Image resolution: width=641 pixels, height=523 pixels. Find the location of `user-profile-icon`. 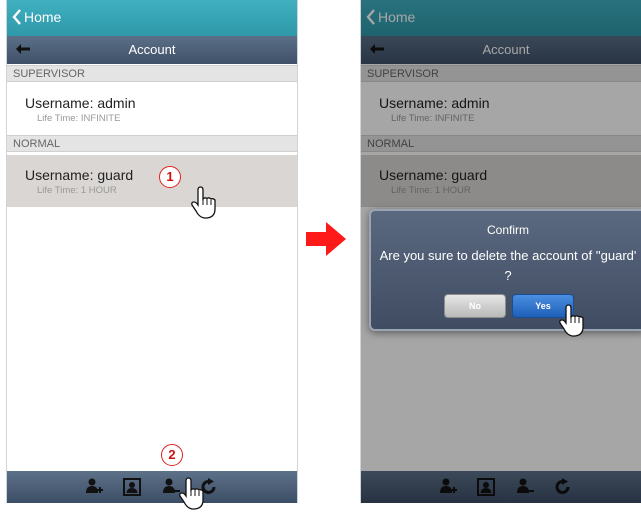

user-profile-icon is located at coordinates (132, 487).